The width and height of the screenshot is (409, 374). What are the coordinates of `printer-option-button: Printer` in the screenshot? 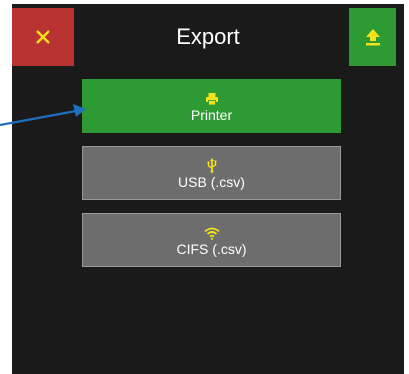 It's located at (211, 106).